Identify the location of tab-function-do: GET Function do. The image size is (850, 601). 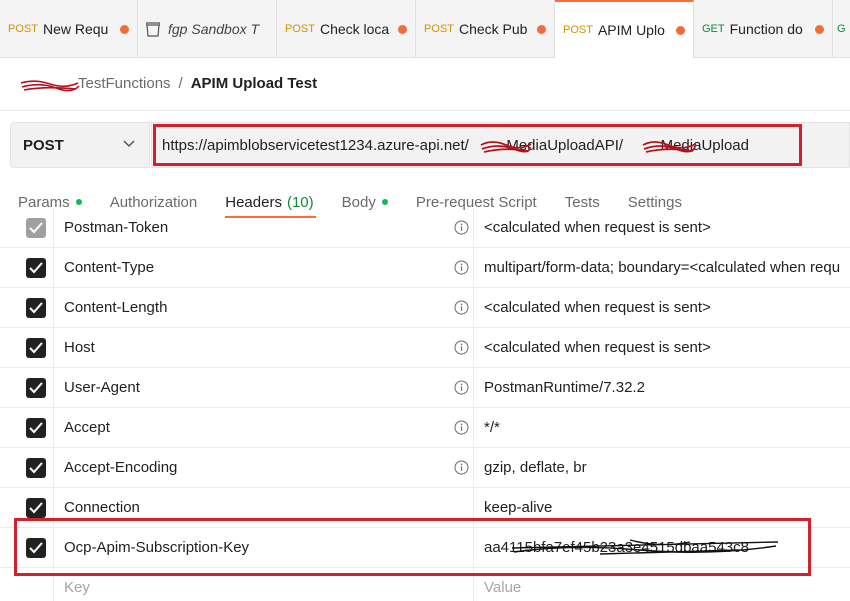
(763, 29).